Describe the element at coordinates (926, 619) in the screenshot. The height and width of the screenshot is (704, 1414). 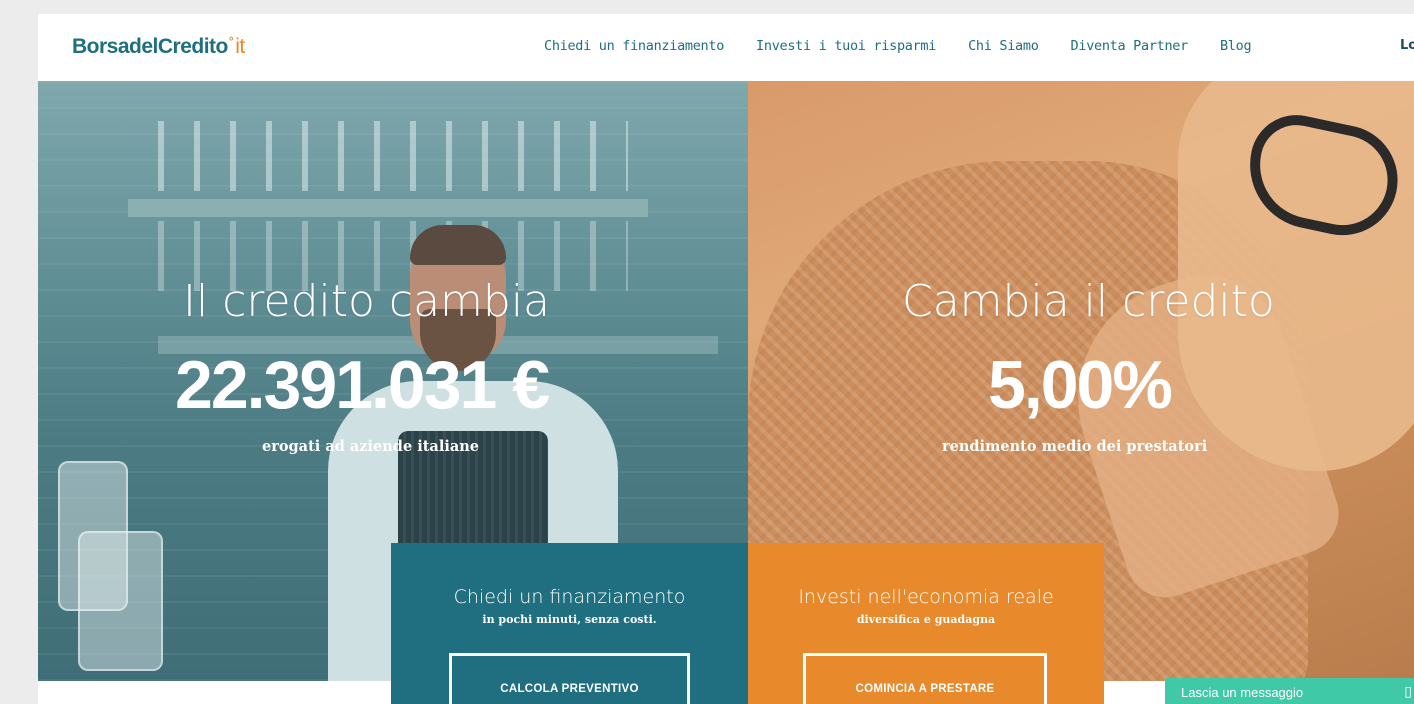
I see `cta-investi-subtitle: diversifica e guadagna` at that location.